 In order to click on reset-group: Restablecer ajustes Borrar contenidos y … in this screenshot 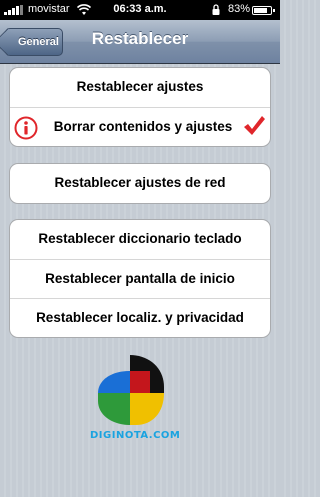, I will do `click(140, 107)`.